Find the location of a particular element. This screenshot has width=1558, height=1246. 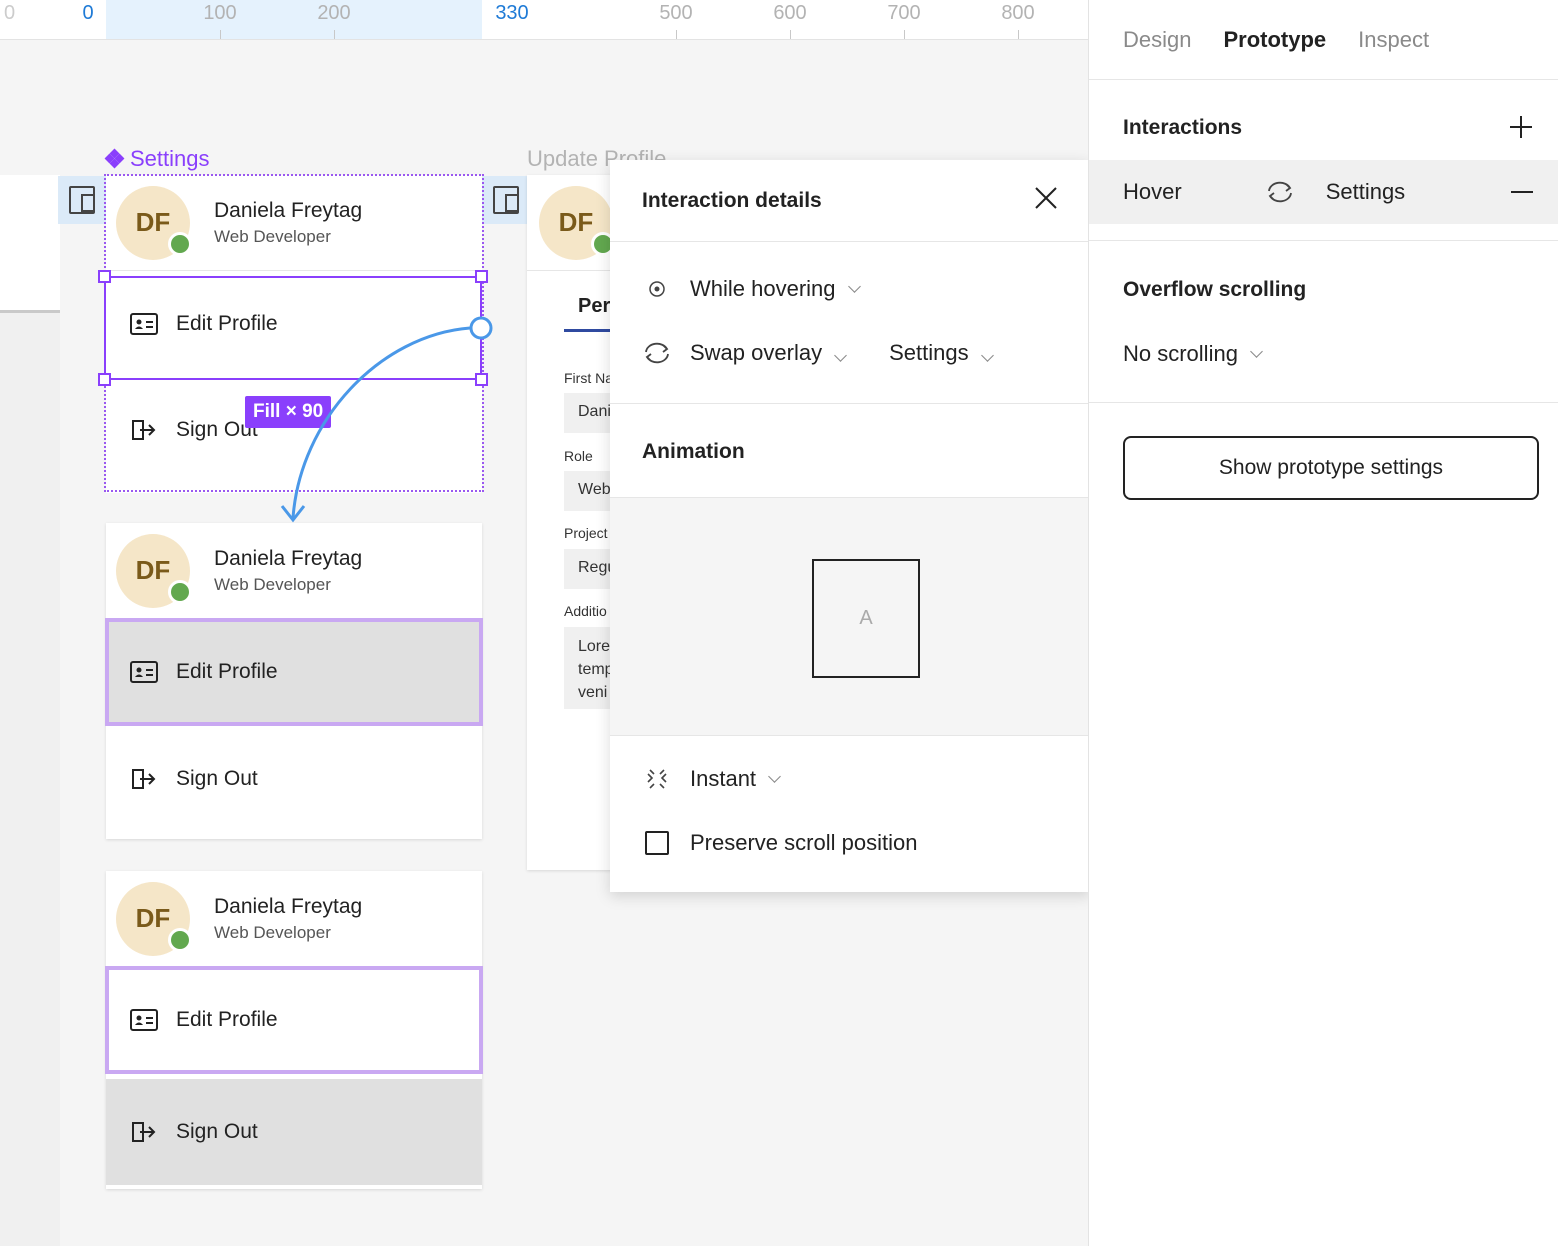

interactions-title: Interactions is located at coordinates (1183, 127).